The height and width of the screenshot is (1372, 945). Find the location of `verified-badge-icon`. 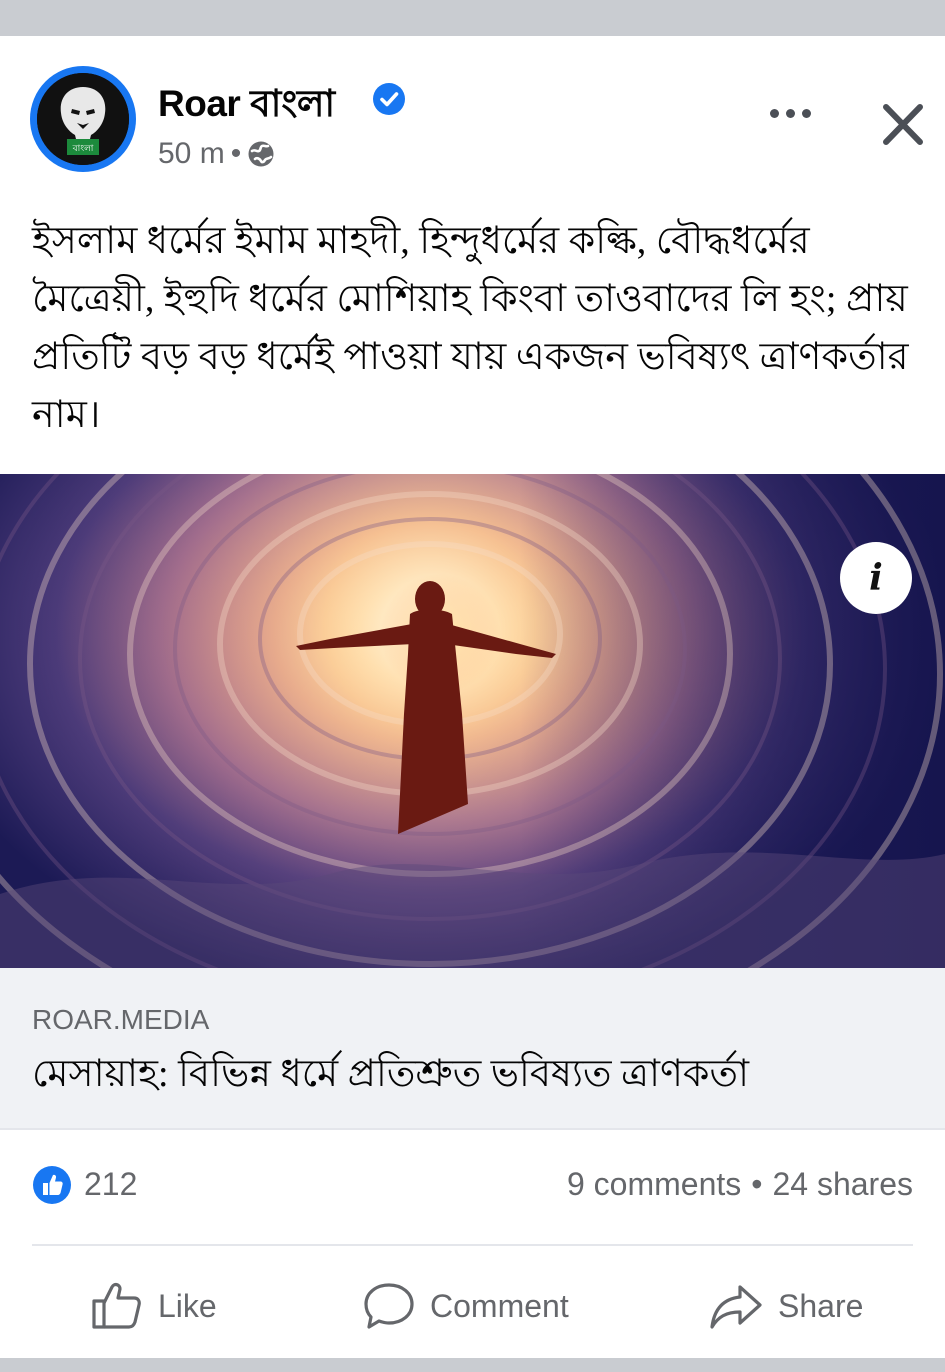

verified-badge-icon is located at coordinates (389, 99).